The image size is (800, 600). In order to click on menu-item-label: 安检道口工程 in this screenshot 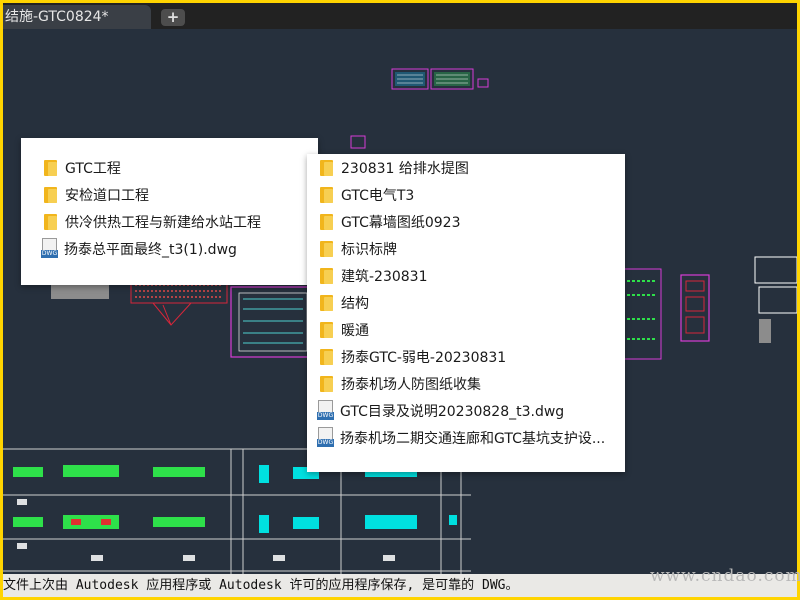, I will do `click(107, 196)`.